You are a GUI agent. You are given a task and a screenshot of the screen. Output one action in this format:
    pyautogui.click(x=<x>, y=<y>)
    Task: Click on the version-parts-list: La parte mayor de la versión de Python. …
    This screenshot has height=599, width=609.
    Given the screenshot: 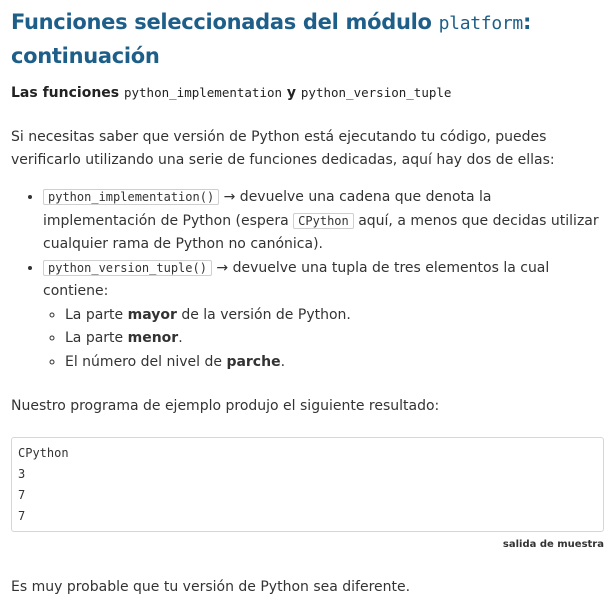 What is the action you would take?
    pyautogui.click(x=323, y=339)
    